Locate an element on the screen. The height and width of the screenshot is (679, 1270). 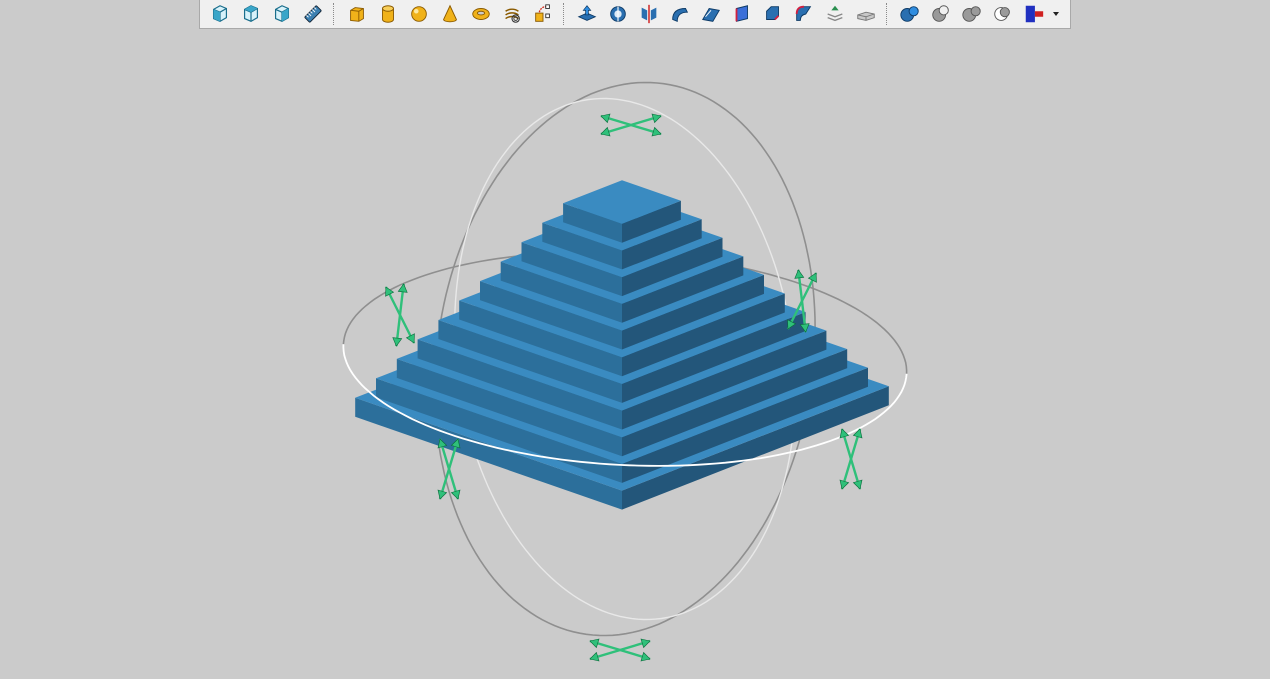
spring-primitive-icon is located at coordinates (512, 15).